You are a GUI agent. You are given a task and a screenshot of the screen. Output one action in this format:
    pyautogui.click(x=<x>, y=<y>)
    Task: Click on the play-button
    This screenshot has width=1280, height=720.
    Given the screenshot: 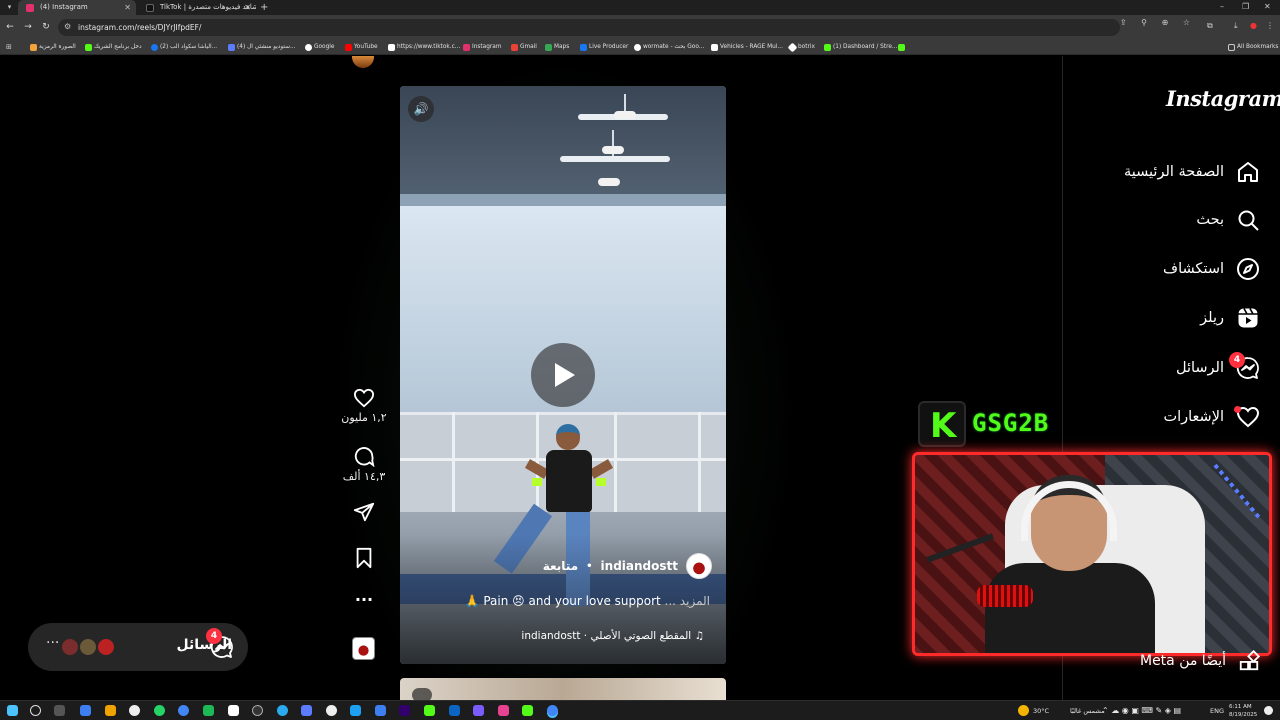 What is the action you would take?
    pyautogui.click(x=563, y=375)
    